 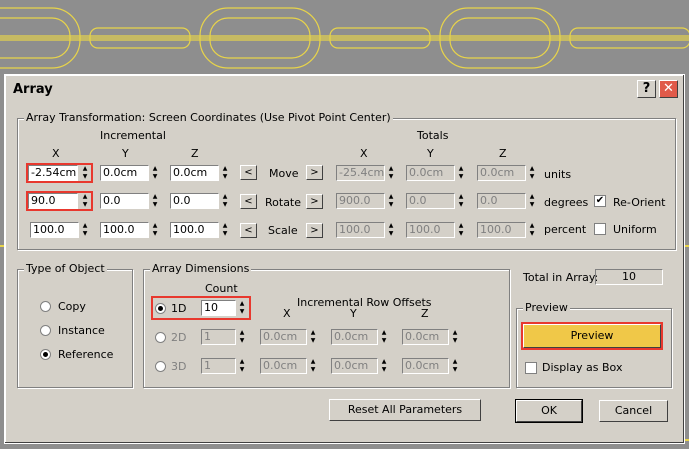 I want to click on rotate-y-incremental: 0.0 ▲ ▼, so click(x=130, y=201).